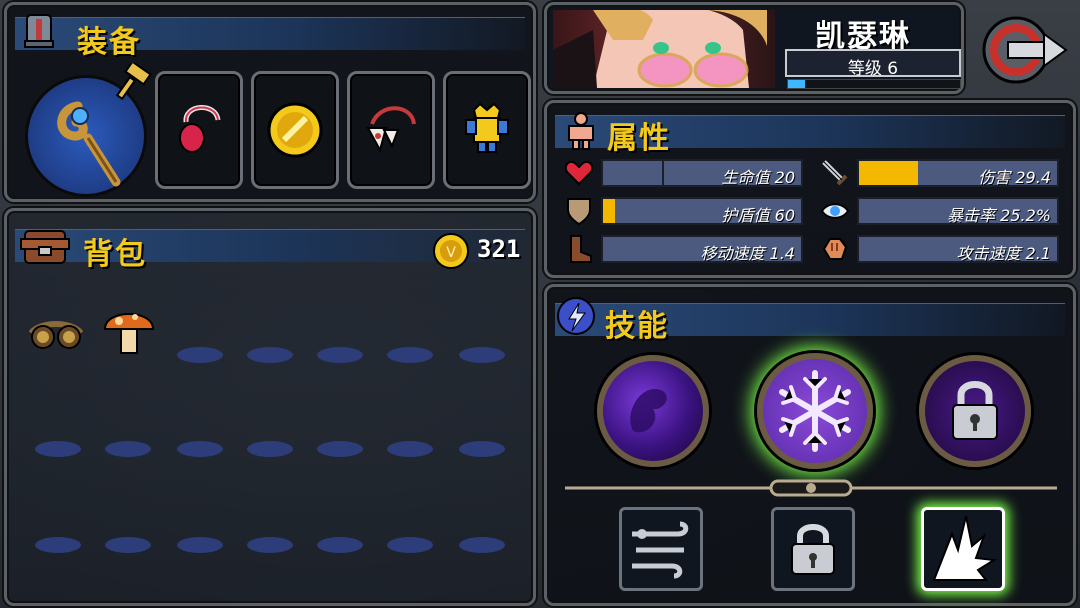 Image resolution: width=1080 pixels, height=608 pixels. I want to click on character-portrait, so click(664, 49).